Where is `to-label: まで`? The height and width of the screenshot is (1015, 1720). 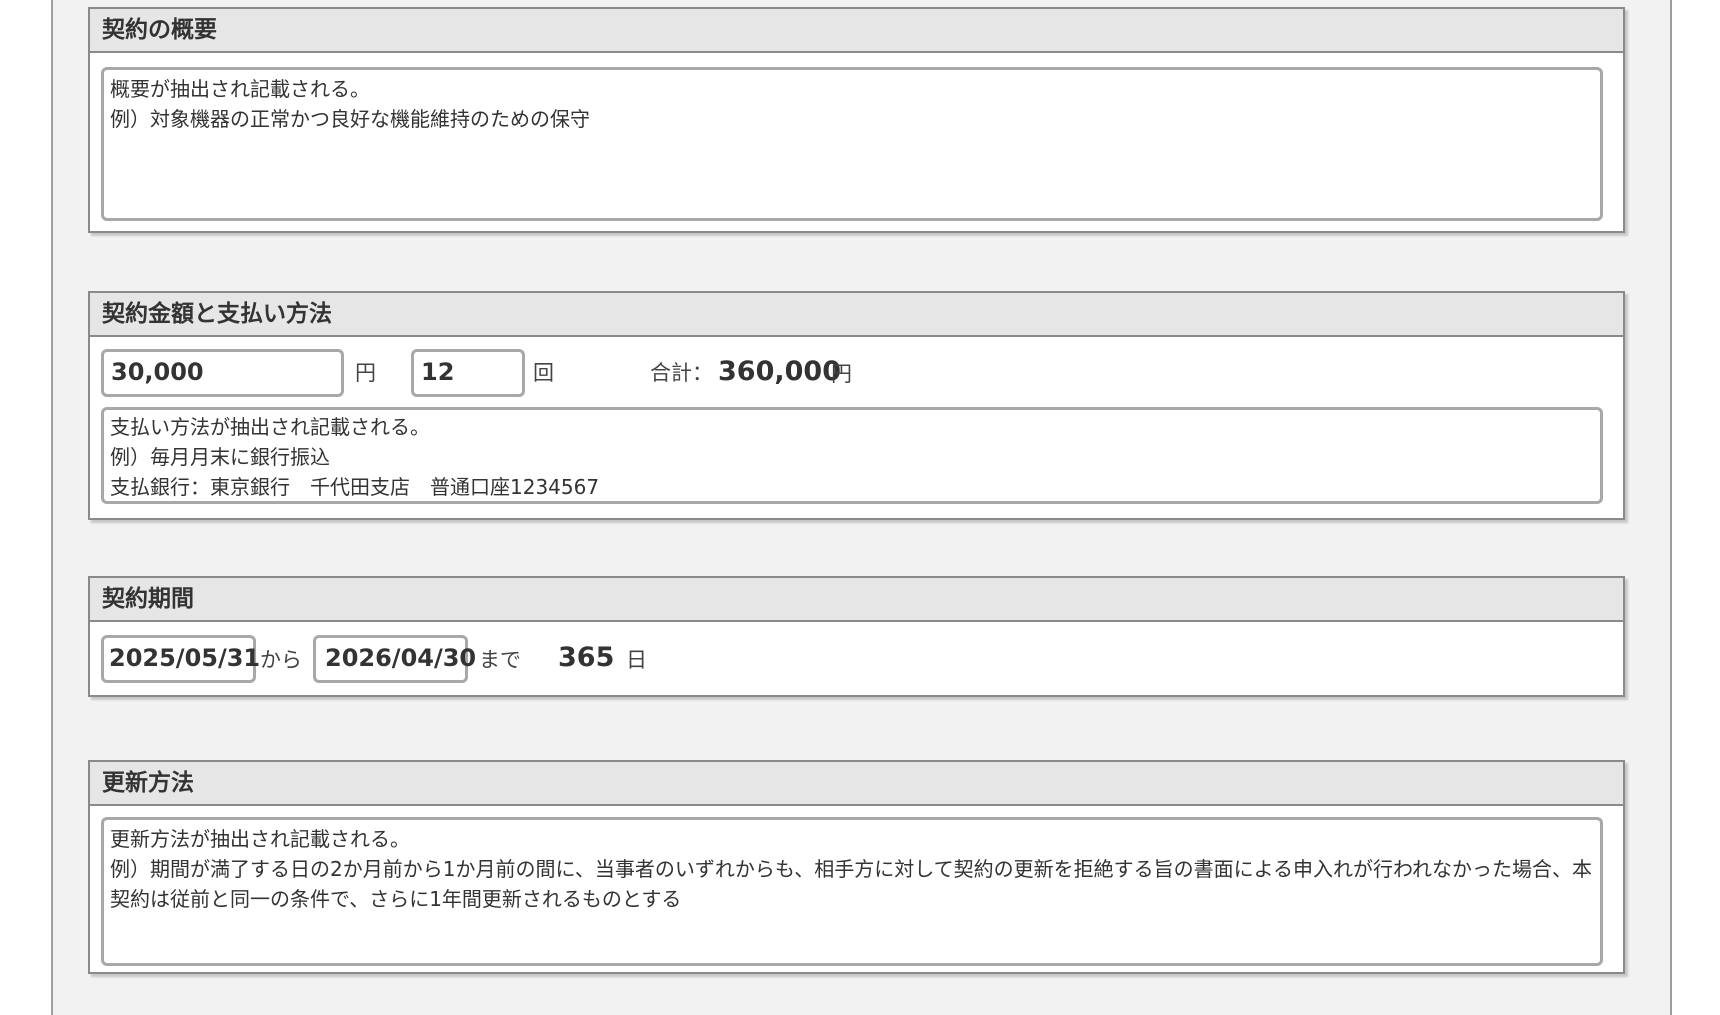 to-label: まで is located at coordinates (500, 660).